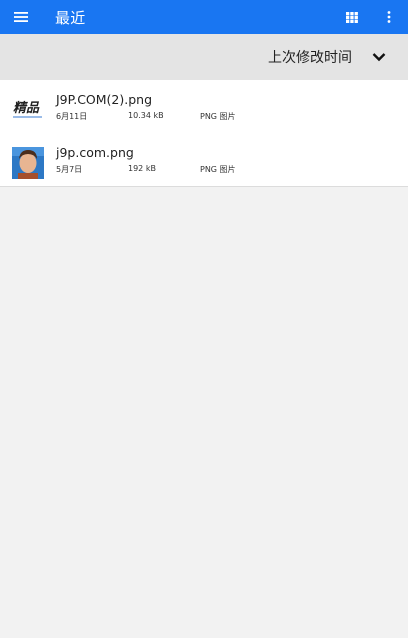 The height and width of the screenshot is (638, 408). Describe the element at coordinates (204, 57) in the screenshot. I see `sort-bar: 上次修改时间` at that location.